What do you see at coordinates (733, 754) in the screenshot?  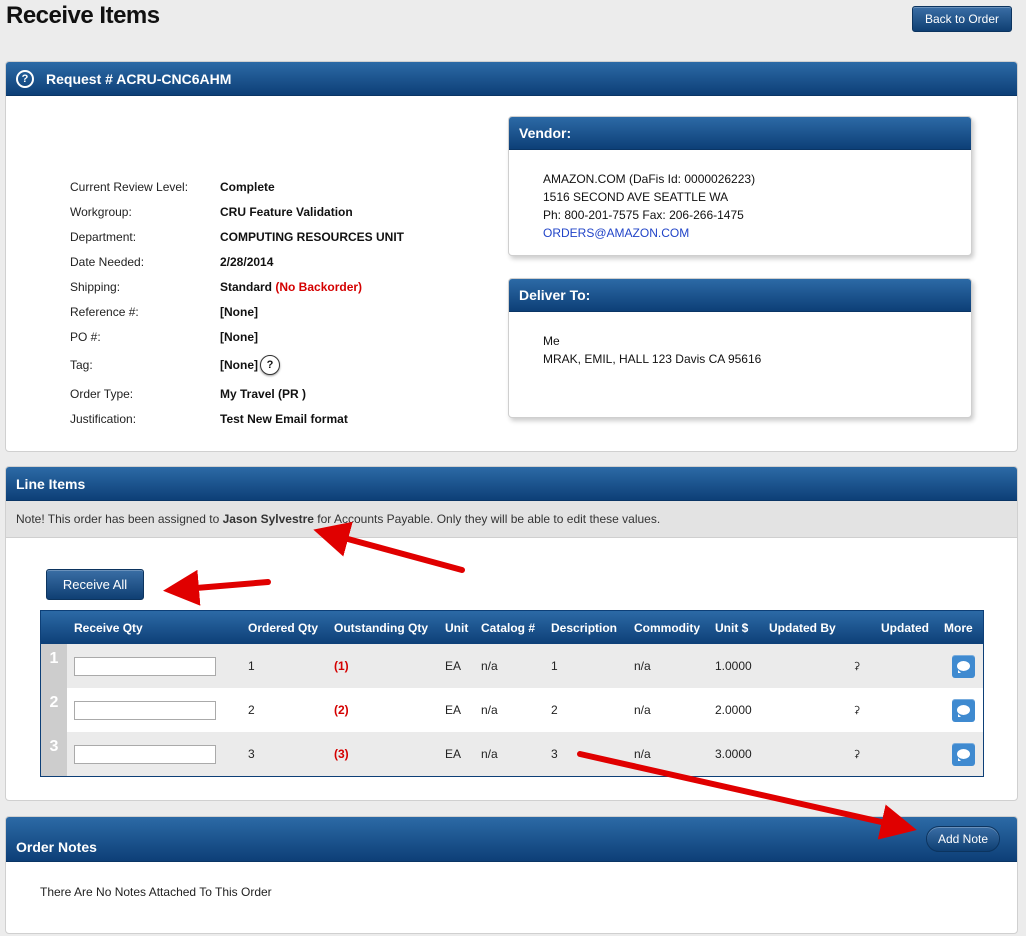 I see `unit-price: 3.0000` at bounding box center [733, 754].